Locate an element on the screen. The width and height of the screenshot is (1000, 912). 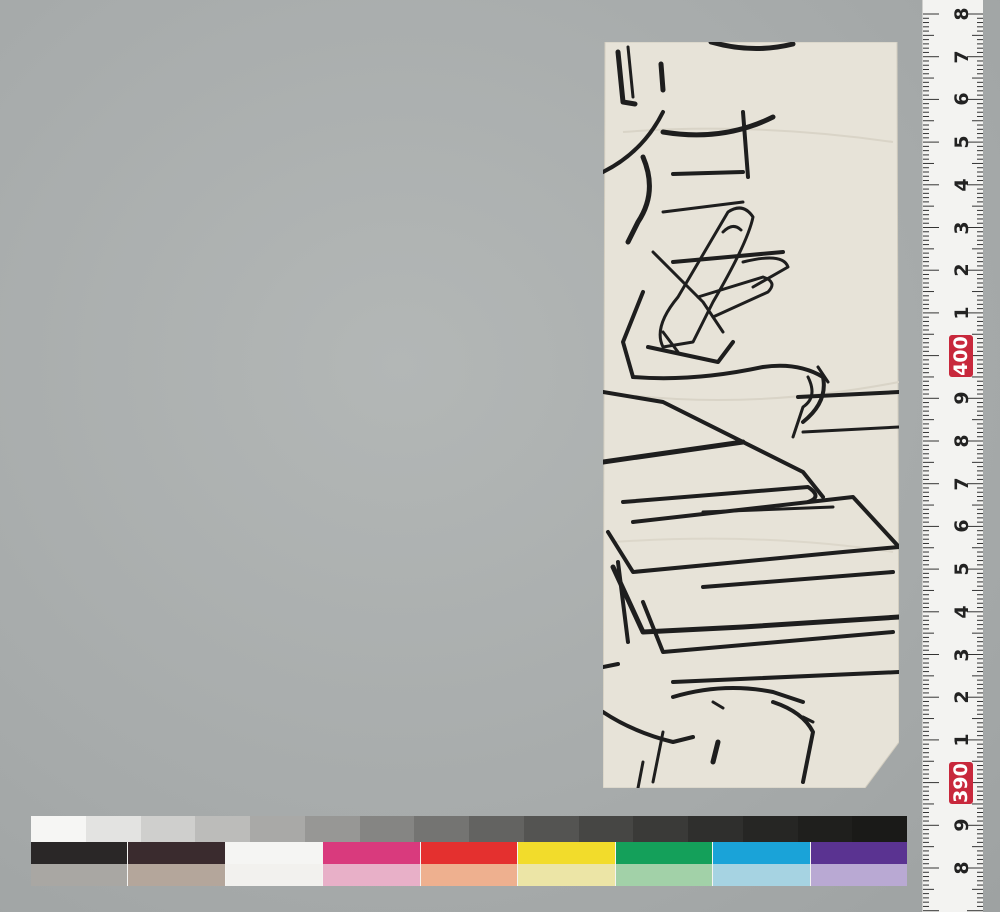
light-color-patch-row is located at coordinates (469, 875).